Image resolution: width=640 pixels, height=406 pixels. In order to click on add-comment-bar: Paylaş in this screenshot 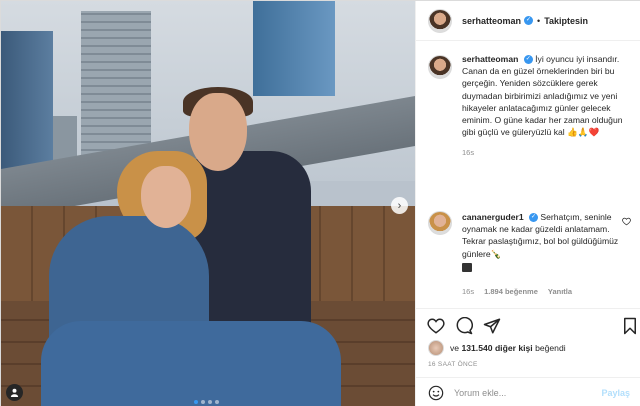, I will do `click(528, 391)`.